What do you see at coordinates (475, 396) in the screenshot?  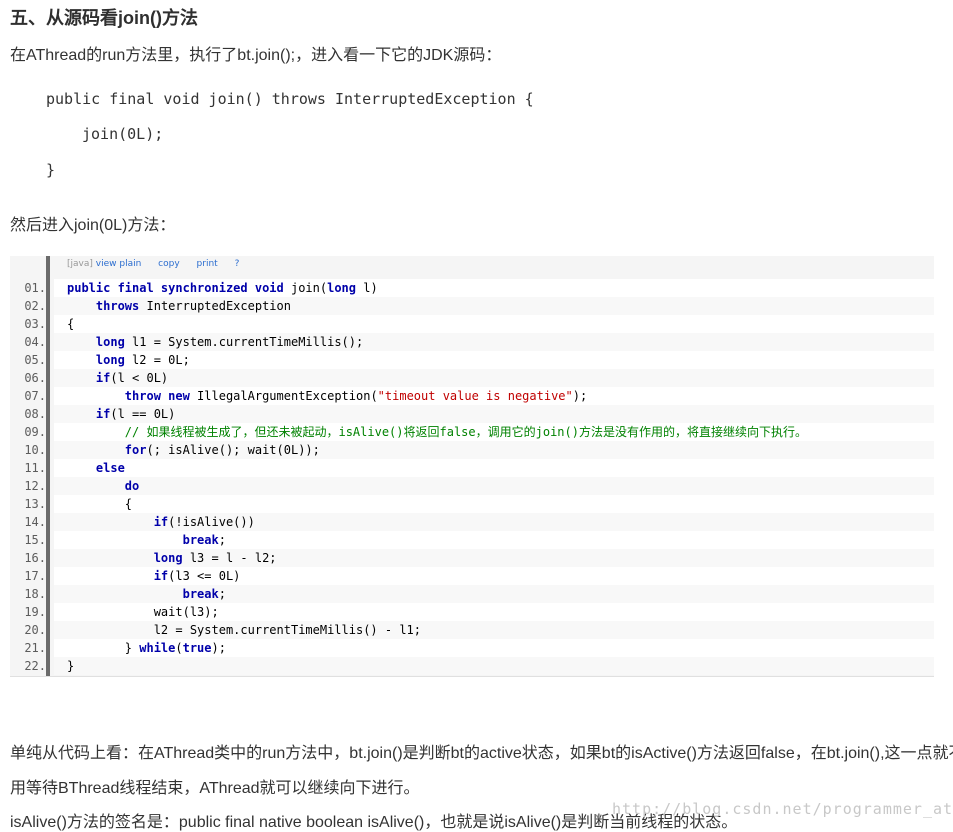 I see `code-string: "timeout value is negative"` at bounding box center [475, 396].